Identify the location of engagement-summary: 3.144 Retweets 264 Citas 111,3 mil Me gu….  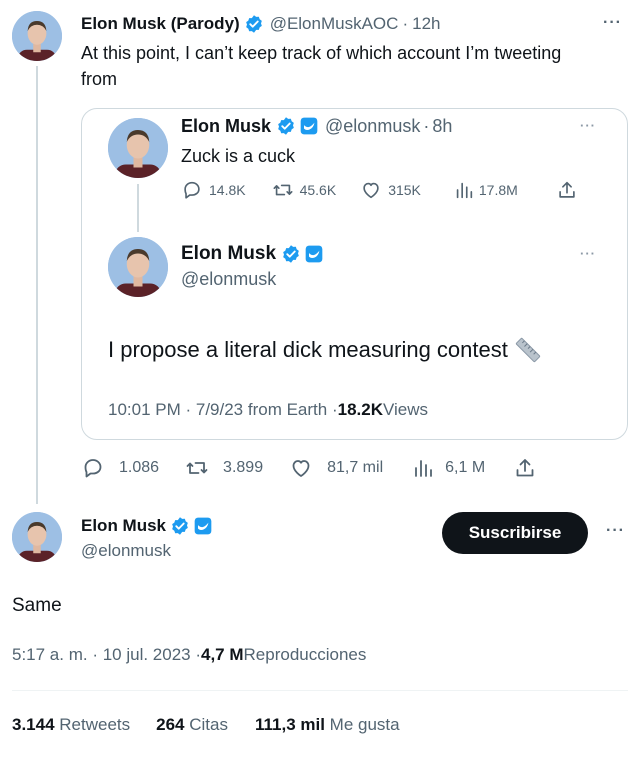
(206, 725).